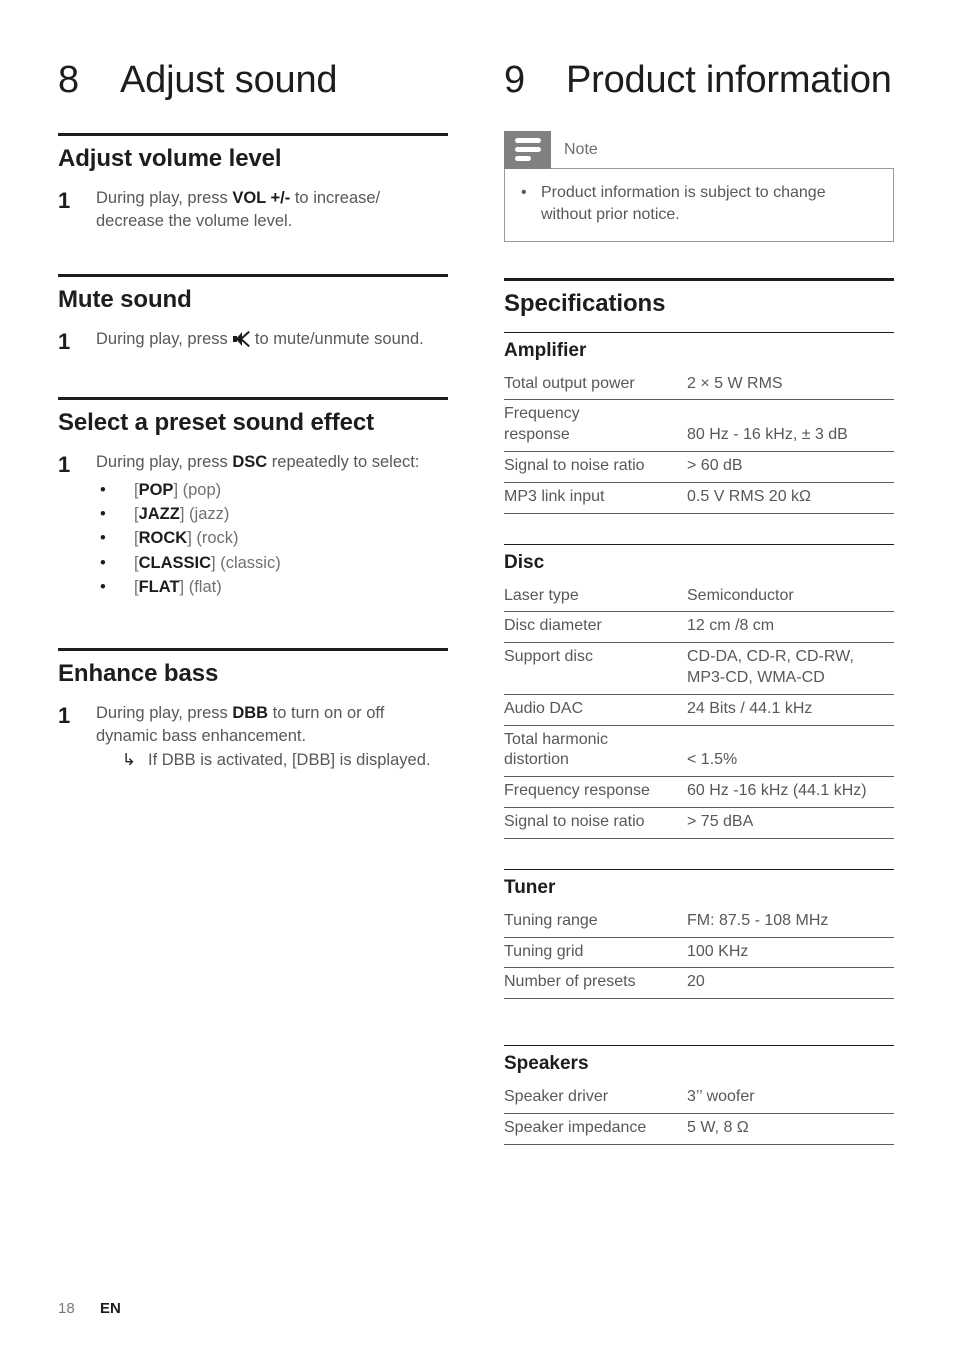  I want to click on chapter-heading-9: 9 Product information, so click(699, 80).